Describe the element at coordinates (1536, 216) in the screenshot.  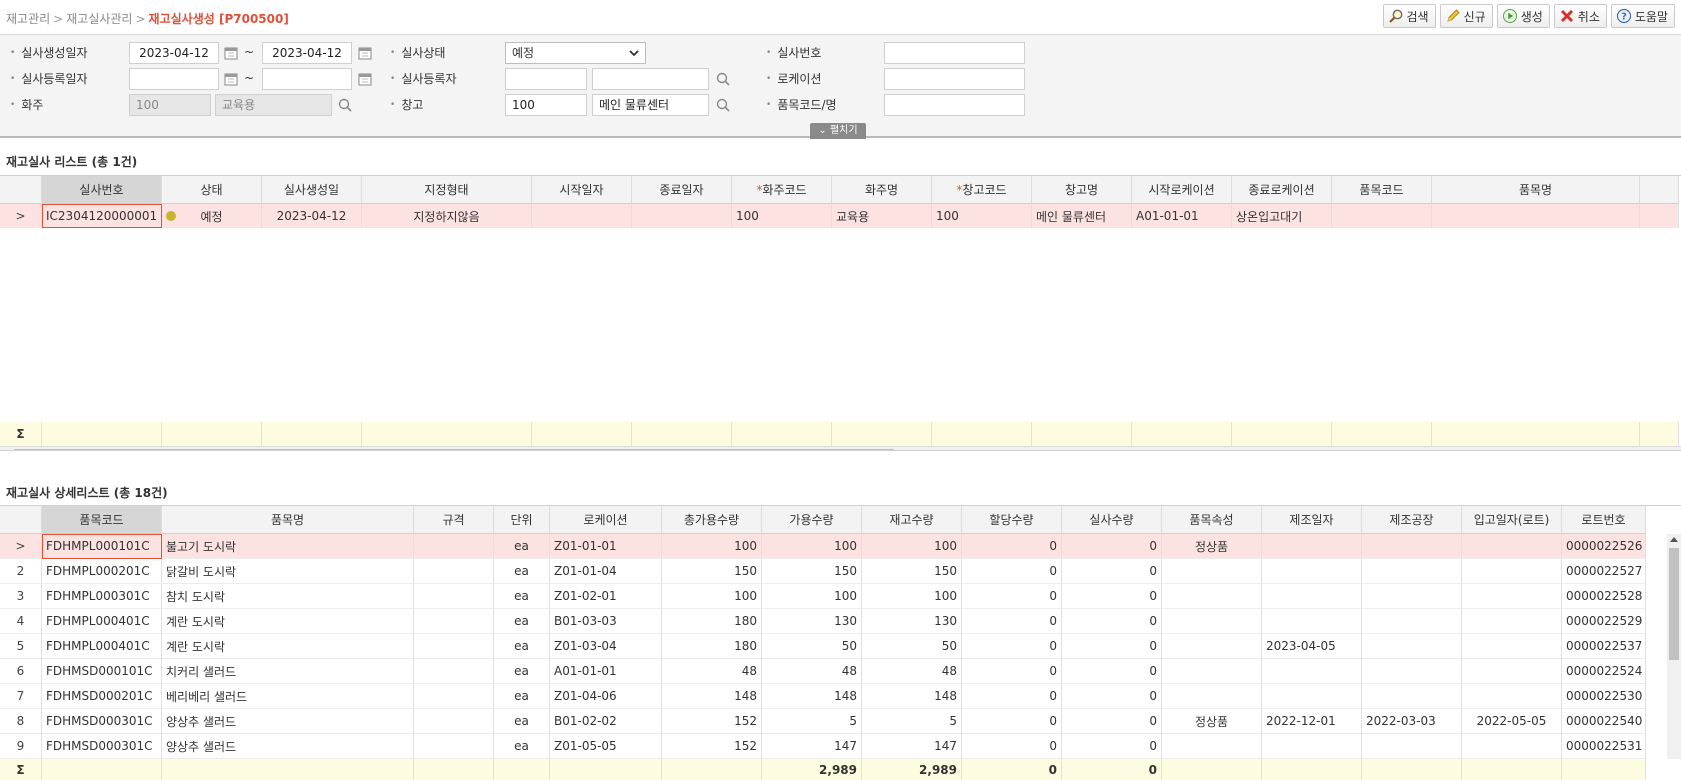
I see `cell-item-name` at that location.